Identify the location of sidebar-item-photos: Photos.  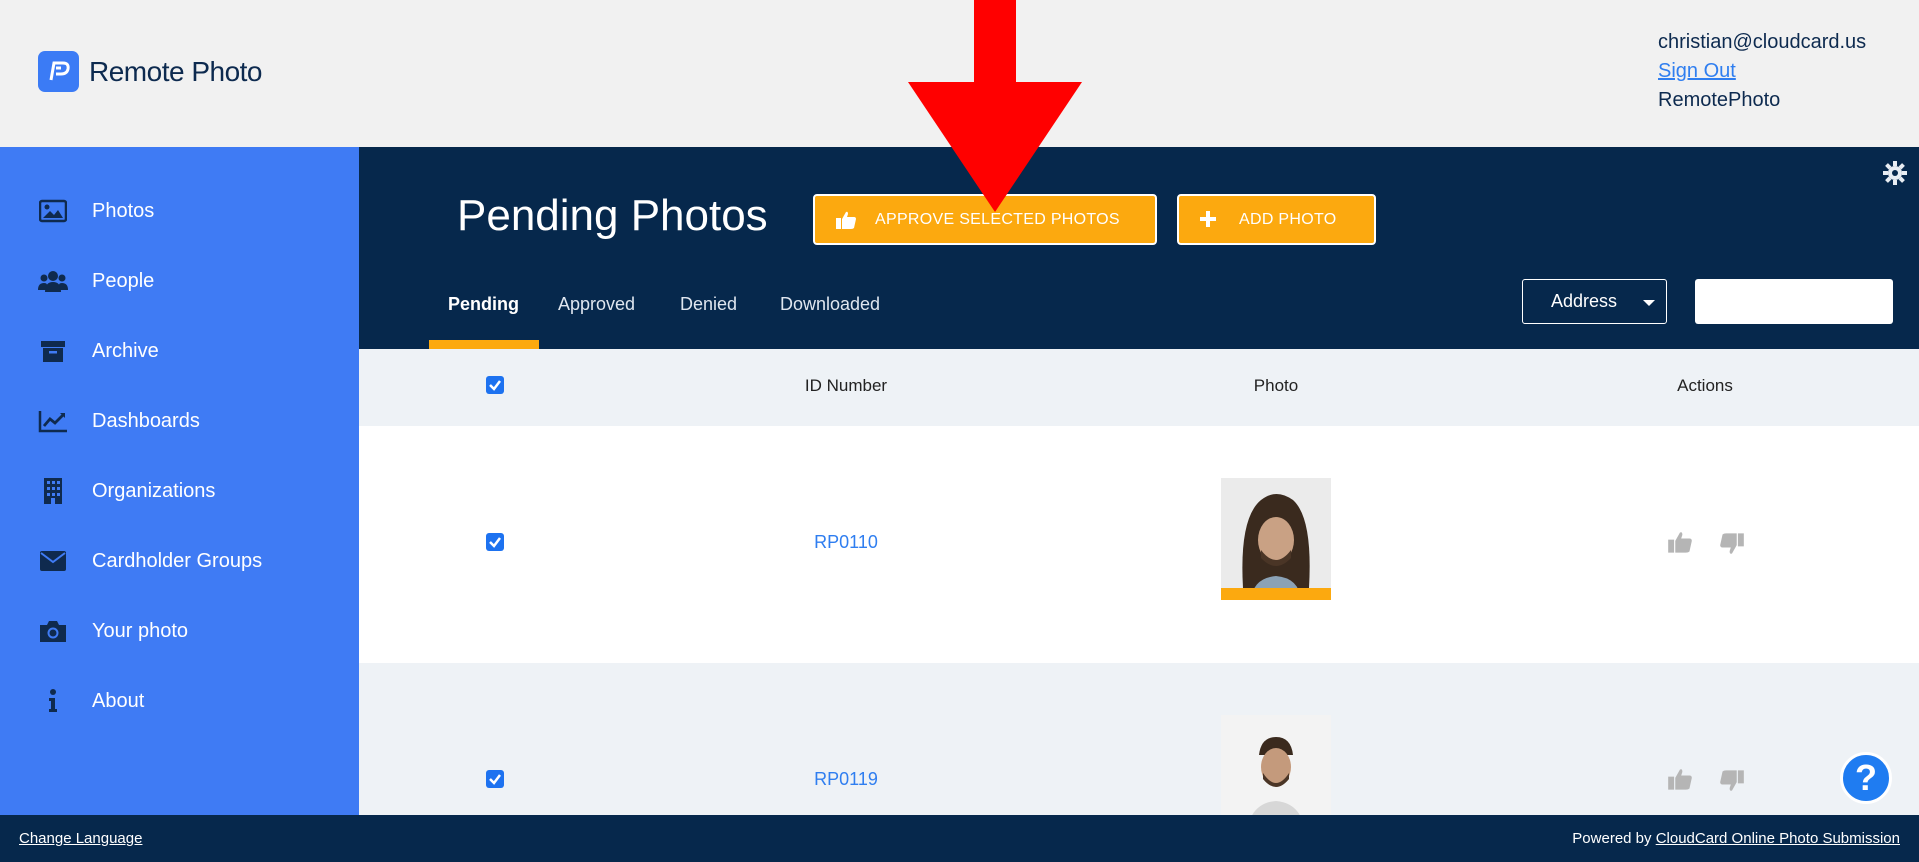
(96, 211).